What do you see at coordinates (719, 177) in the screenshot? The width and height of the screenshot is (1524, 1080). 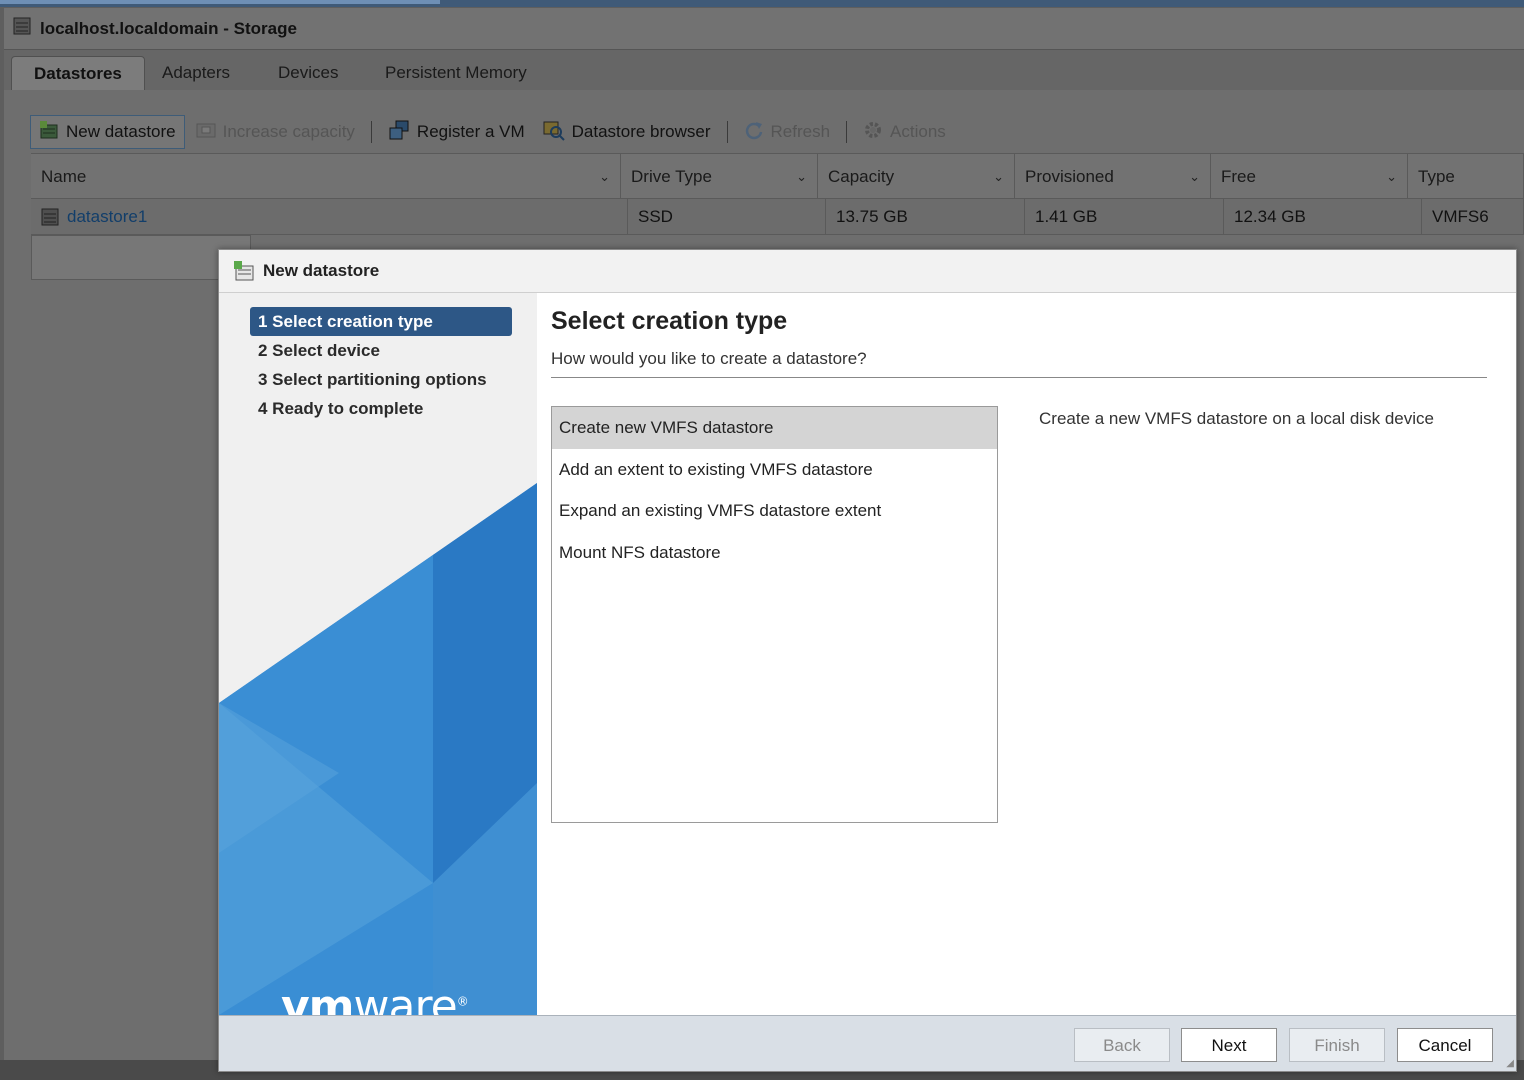 I see `column-header-drive-type: Drive Type ⌄` at bounding box center [719, 177].